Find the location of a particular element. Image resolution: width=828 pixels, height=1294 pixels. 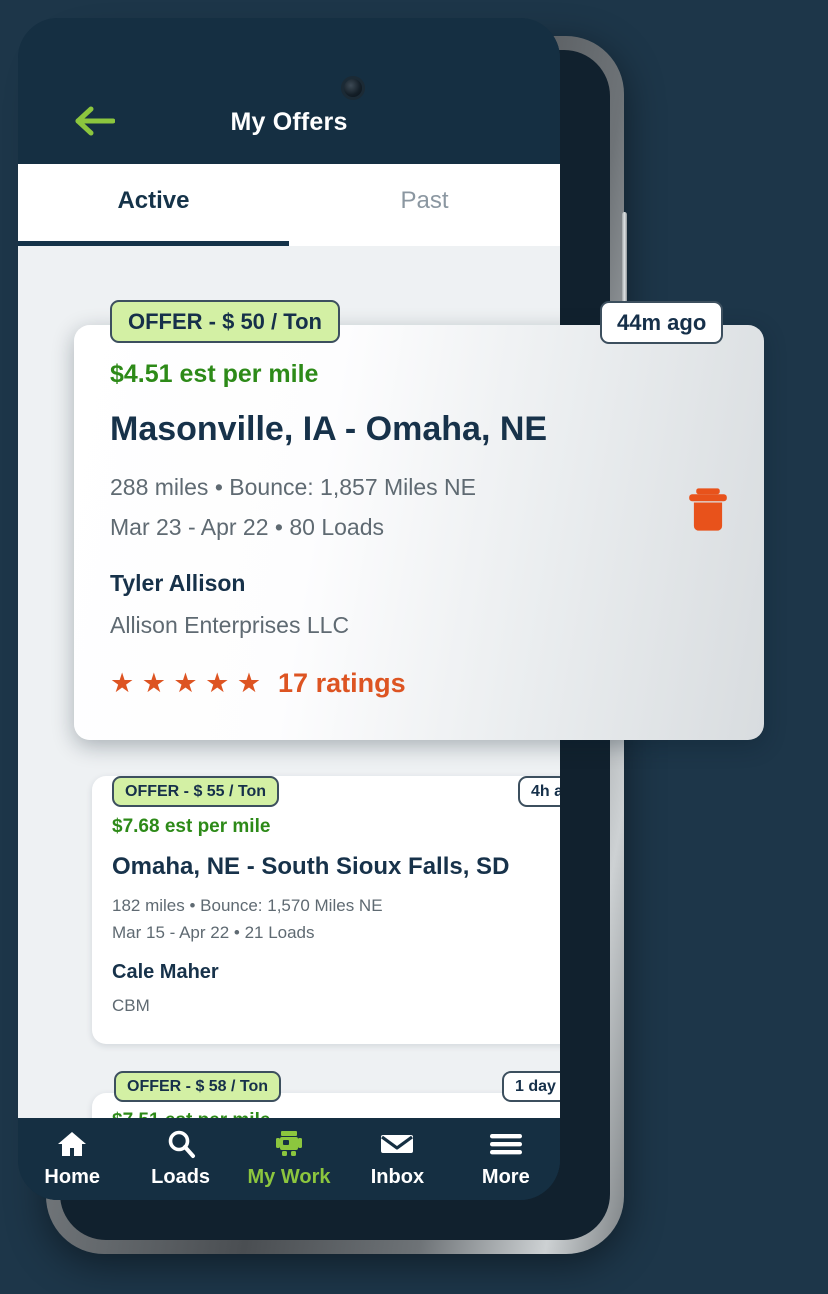

offer-ratings-row: ★ ★ ★ ★ ★ 17 ratings is located at coordinates (258, 683).